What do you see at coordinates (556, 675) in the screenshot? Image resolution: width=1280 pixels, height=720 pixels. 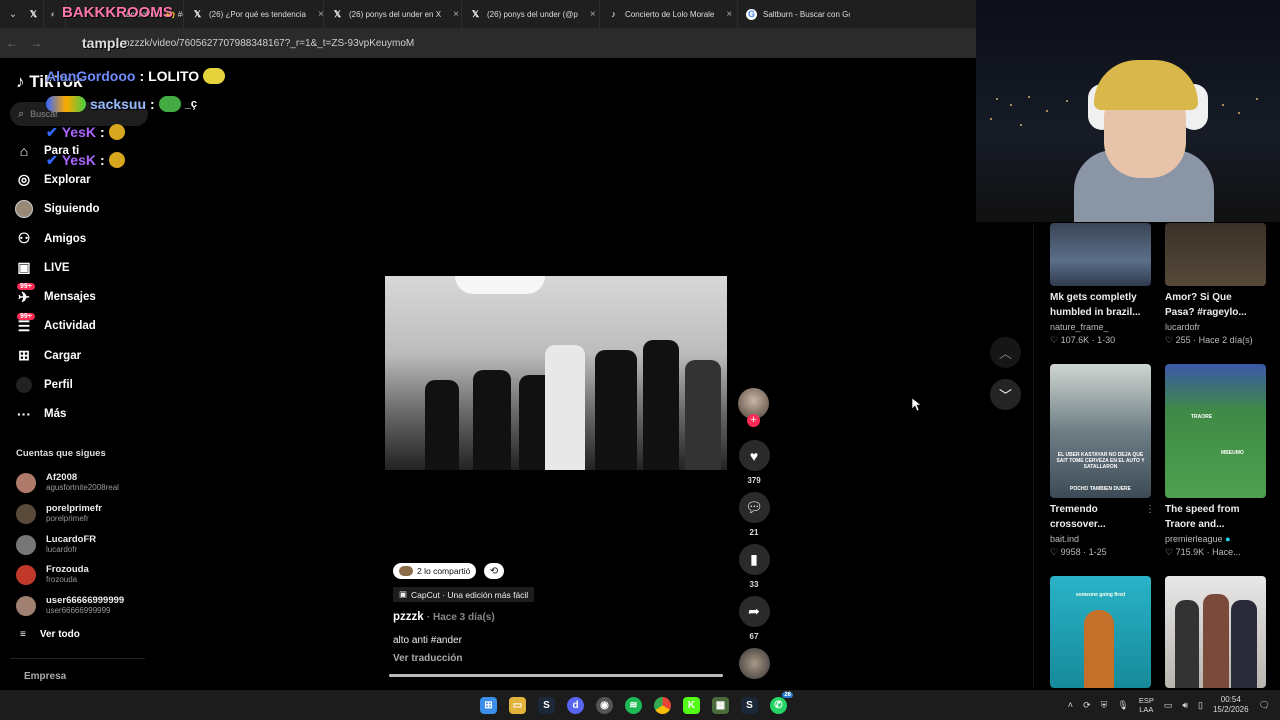 I see `video-progress-bar` at bounding box center [556, 675].